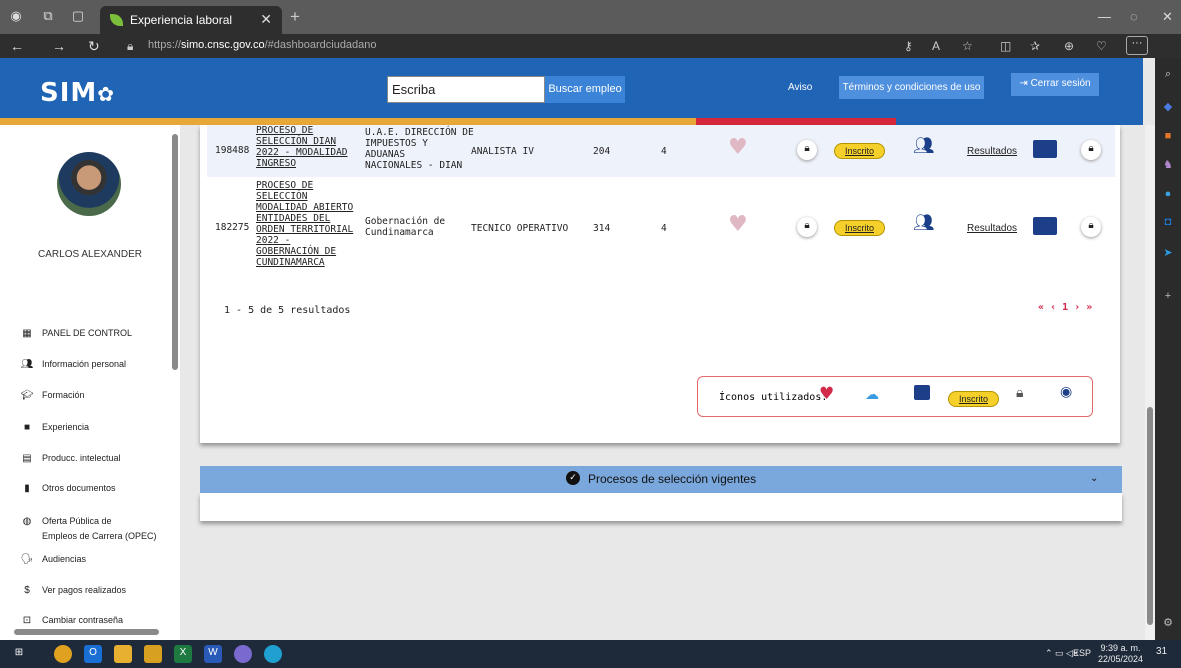 This screenshot has height=668, width=1181. I want to click on search-jobs-button: Buscar empleo, so click(585, 89).